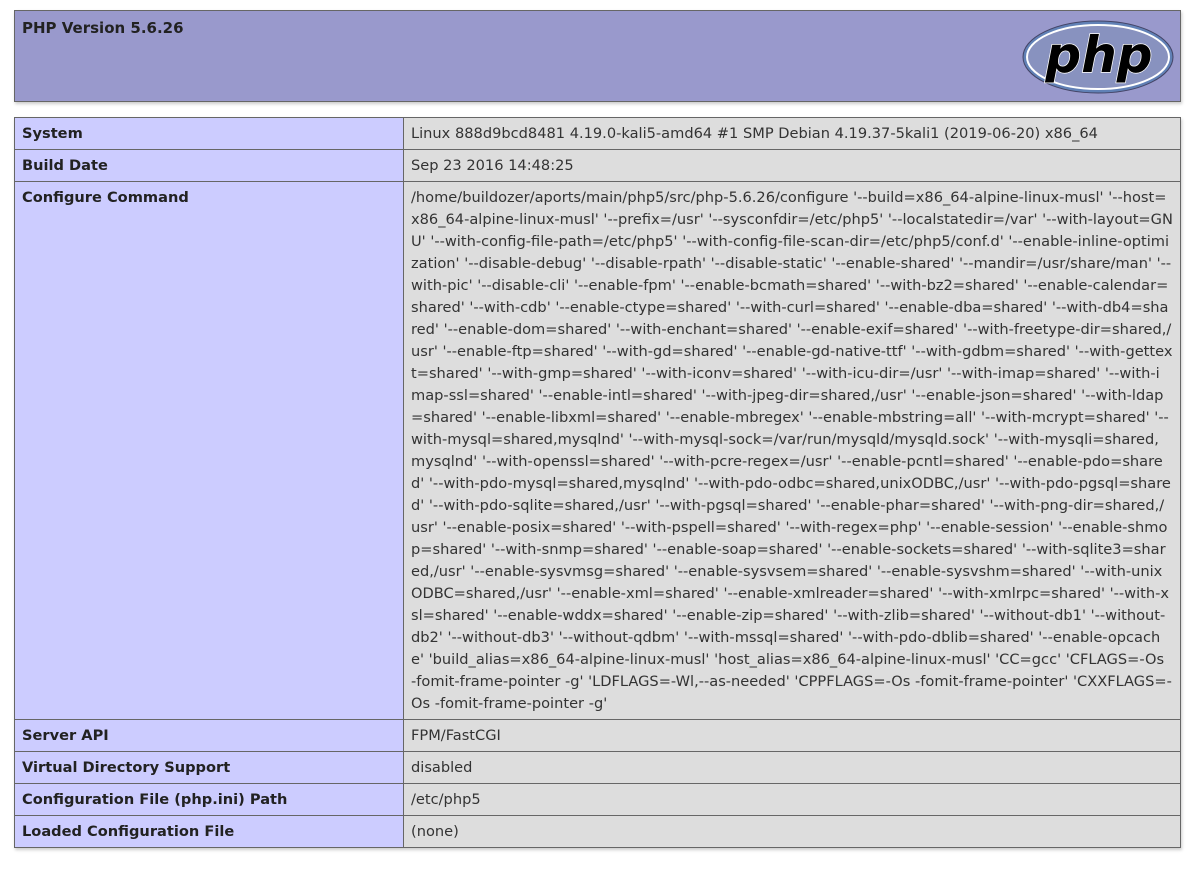 Image resolution: width=1200 pixels, height=893 pixels. I want to click on row-key: Configuration File (php.ini) Path, so click(209, 799).